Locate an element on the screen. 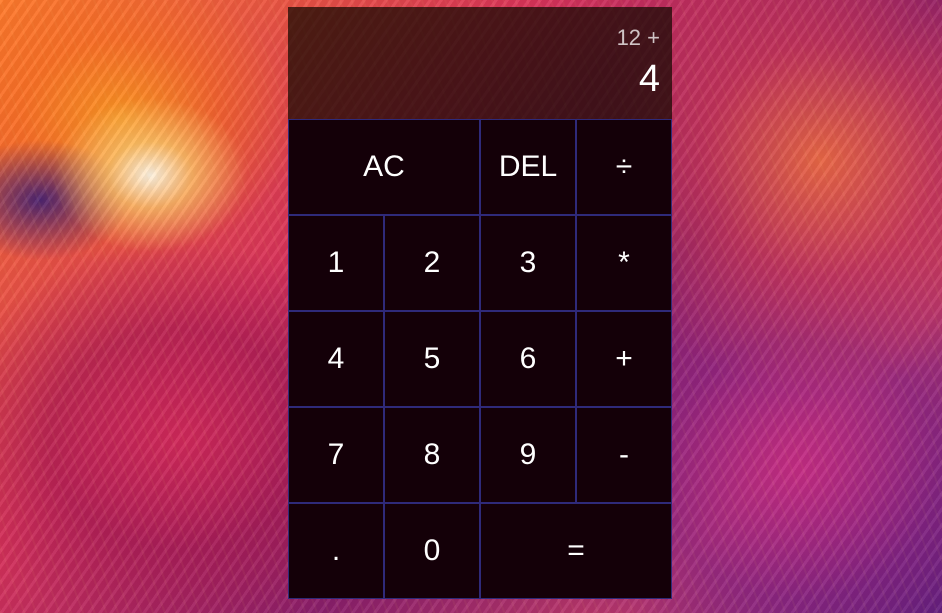 The width and height of the screenshot is (942, 613). multiply-button: * is located at coordinates (624, 263).